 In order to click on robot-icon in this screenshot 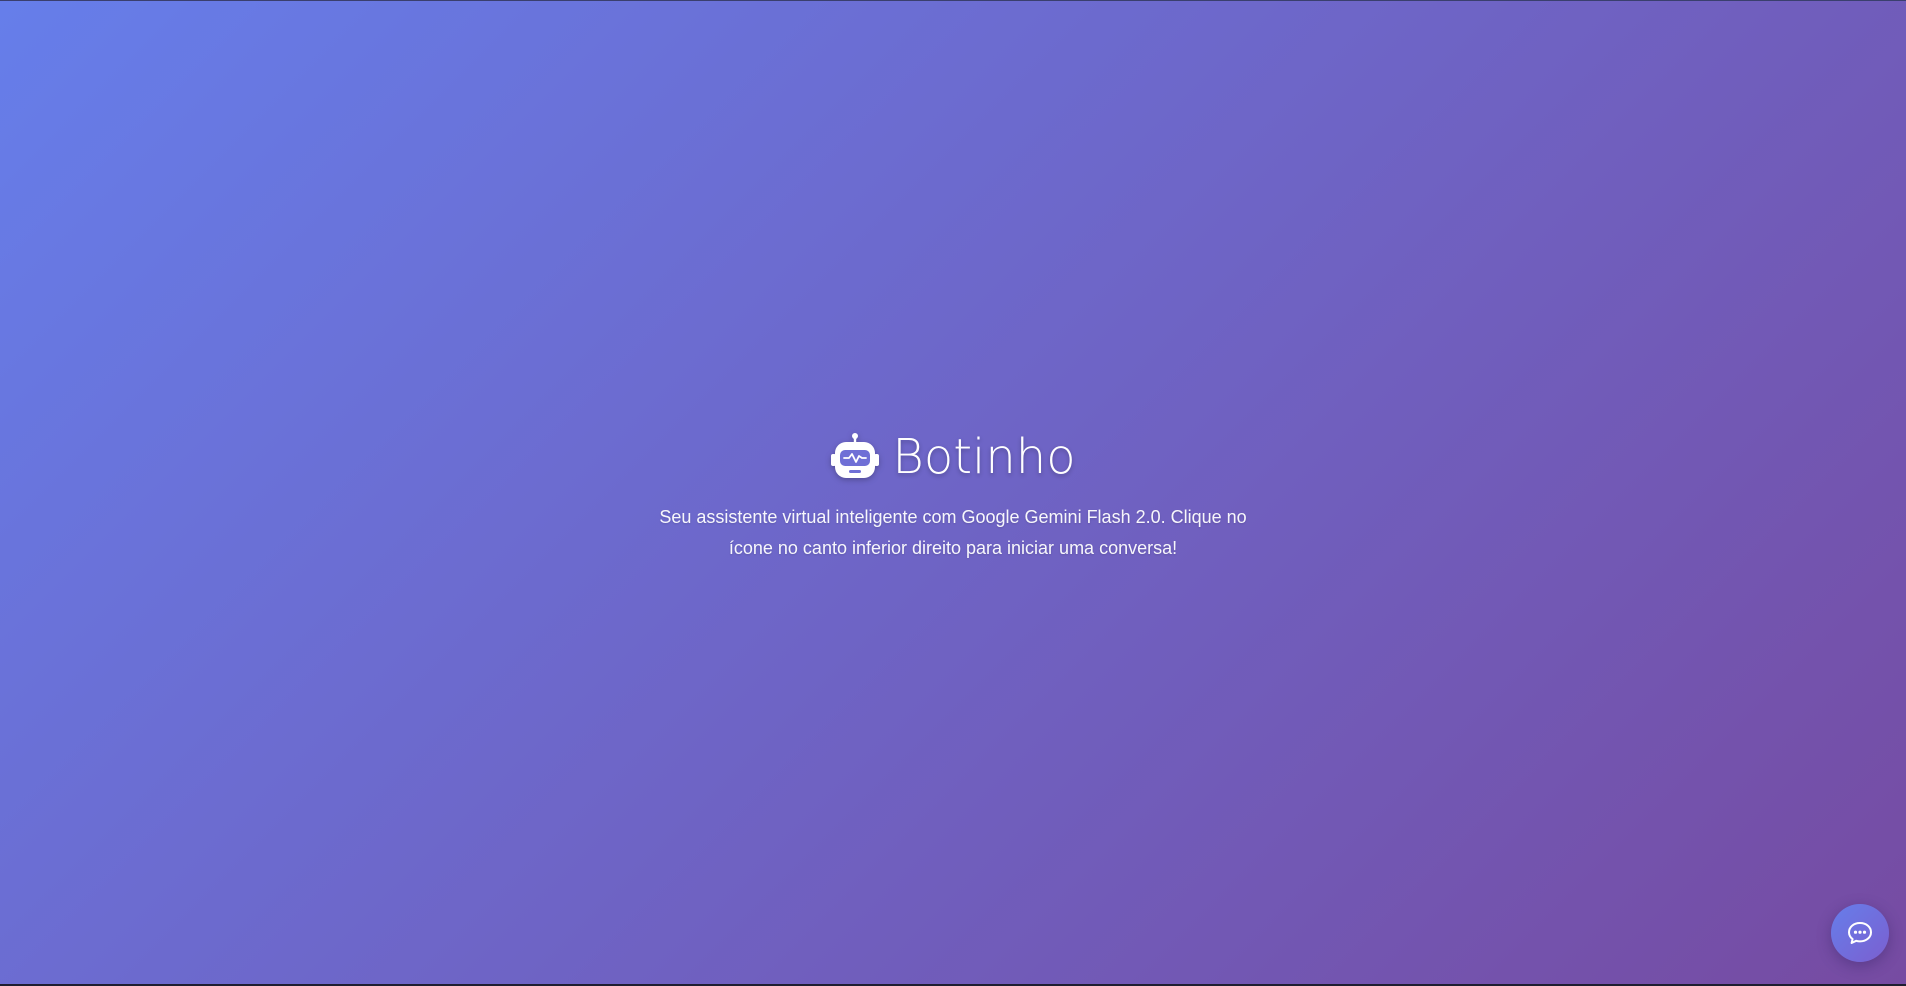, I will do `click(855, 455)`.